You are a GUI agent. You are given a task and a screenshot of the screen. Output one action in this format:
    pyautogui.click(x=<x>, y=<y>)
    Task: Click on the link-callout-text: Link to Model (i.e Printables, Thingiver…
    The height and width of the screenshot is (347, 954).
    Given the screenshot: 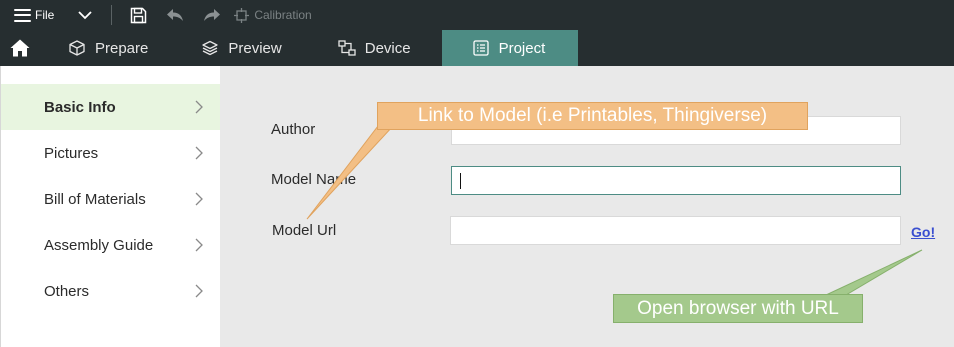 What is the action you would take?
    pyautogui.click(x=592, y=115)
    